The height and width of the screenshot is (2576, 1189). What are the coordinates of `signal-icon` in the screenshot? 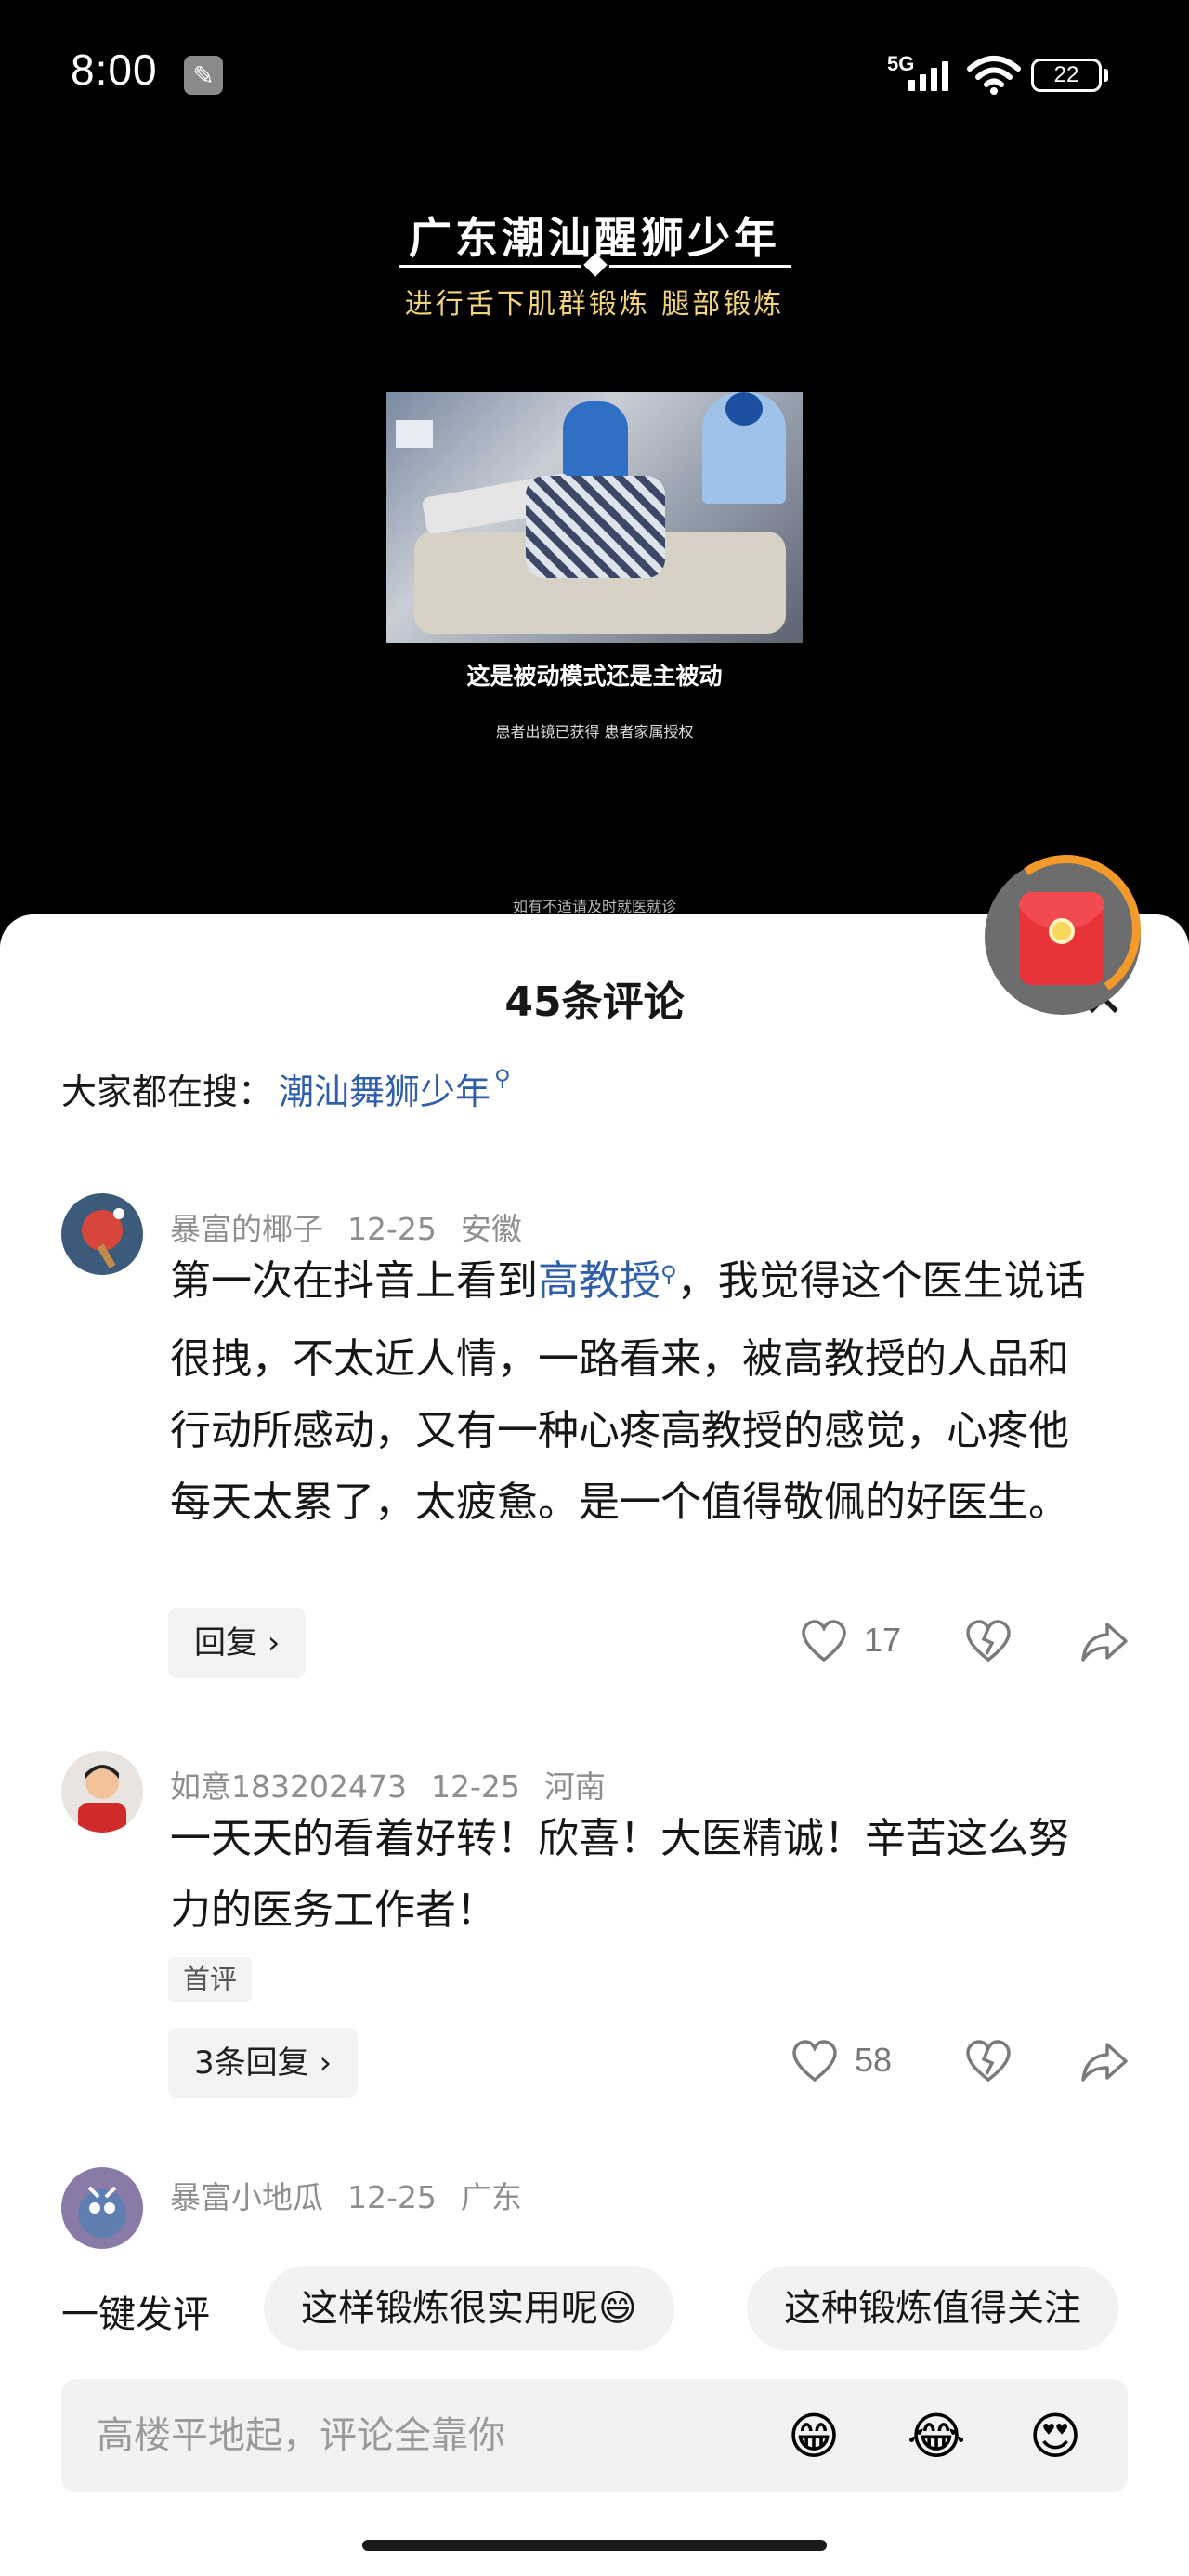 It's located at (928, 74).